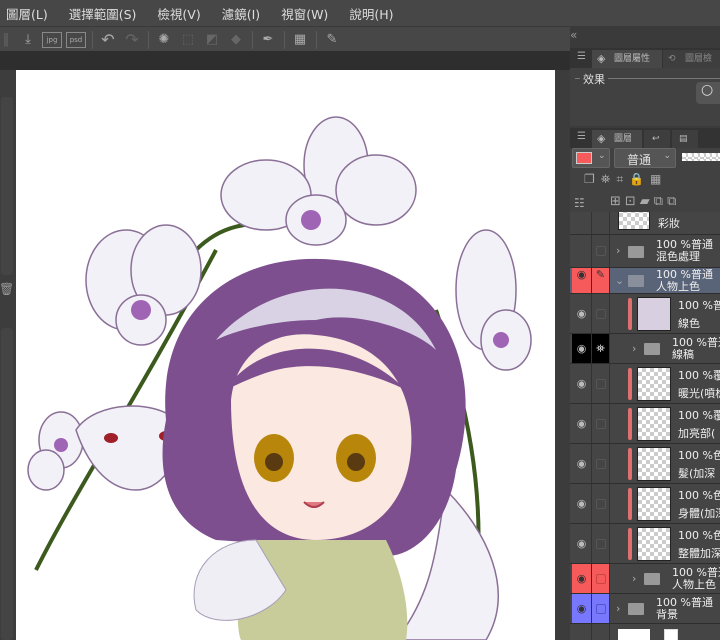 This screenshot has width=720, height=640. What do you see at coordinates (562, 355) in the screenshot?
I see `canvas-scroll-area` at bounding box center [562, 355].